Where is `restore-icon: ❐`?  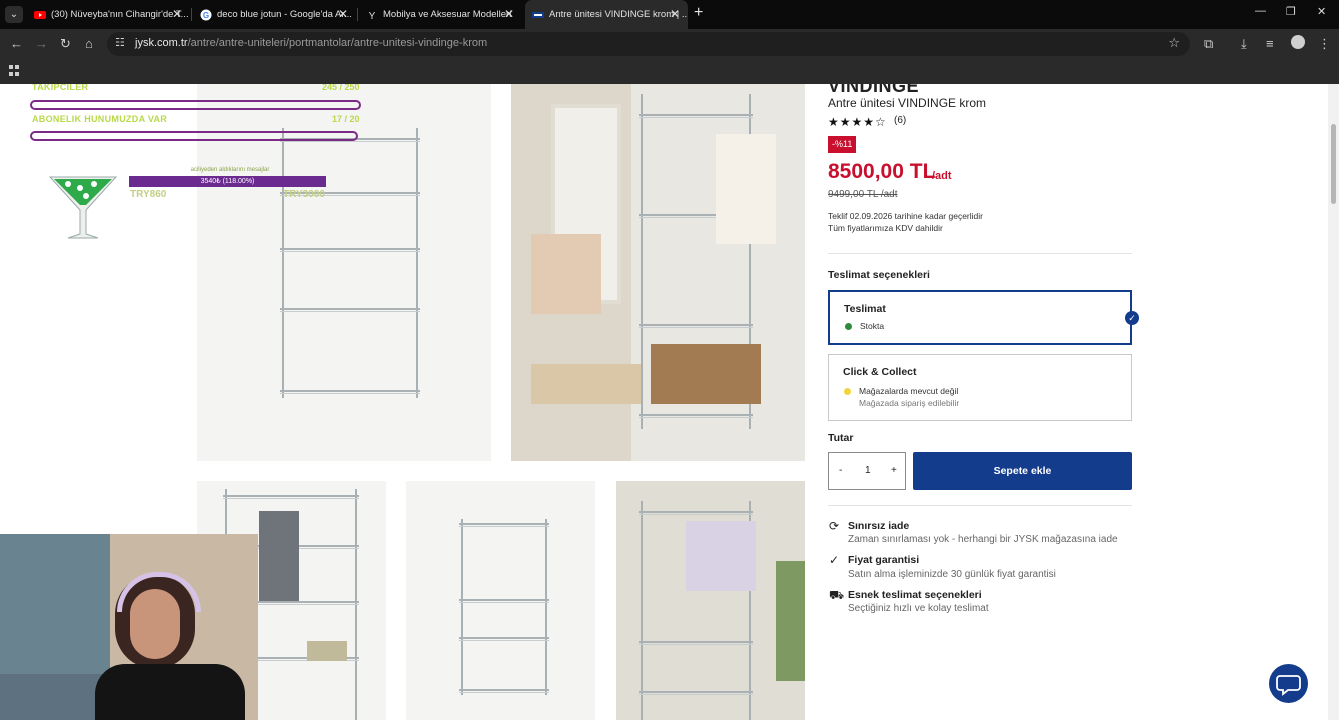 restore-icon: ❐ is located at coordinates (1291, 11).